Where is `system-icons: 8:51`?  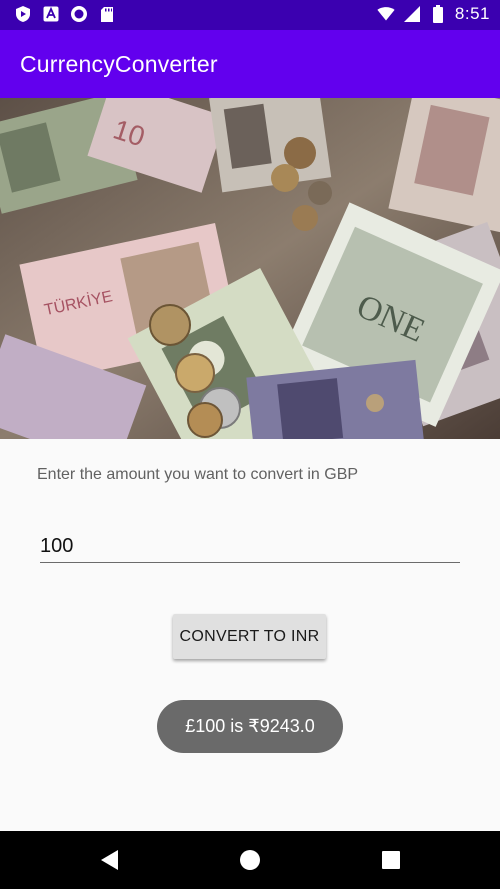
system-icons: 8:51 is located at coordinates (433, 14).